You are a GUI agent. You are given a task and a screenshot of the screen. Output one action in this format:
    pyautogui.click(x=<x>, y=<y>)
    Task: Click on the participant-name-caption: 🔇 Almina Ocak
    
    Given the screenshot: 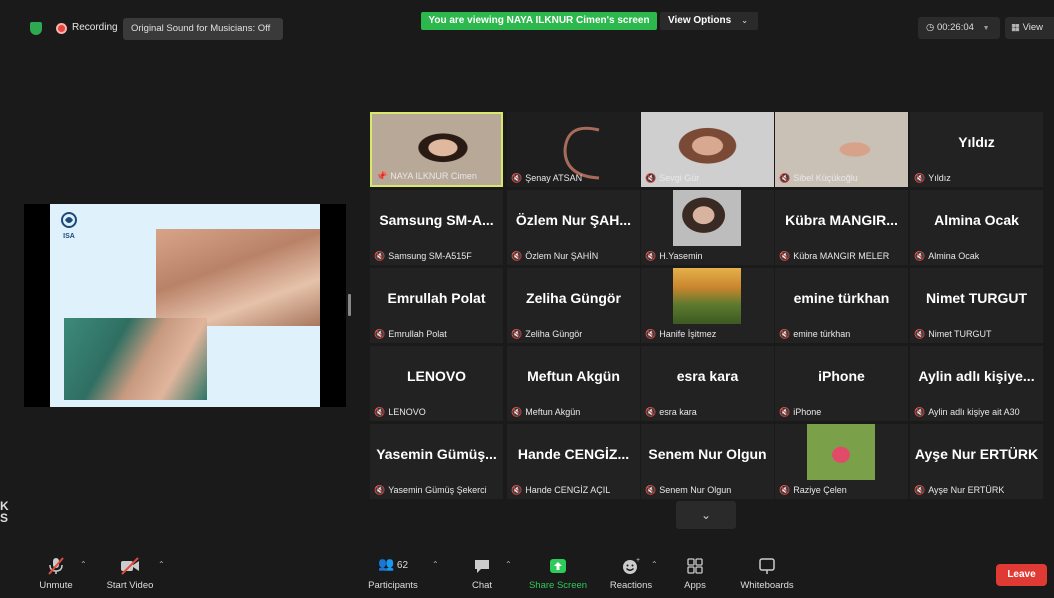 What is the action you would take?
    pyautogui.click(x=946, y=256)
    